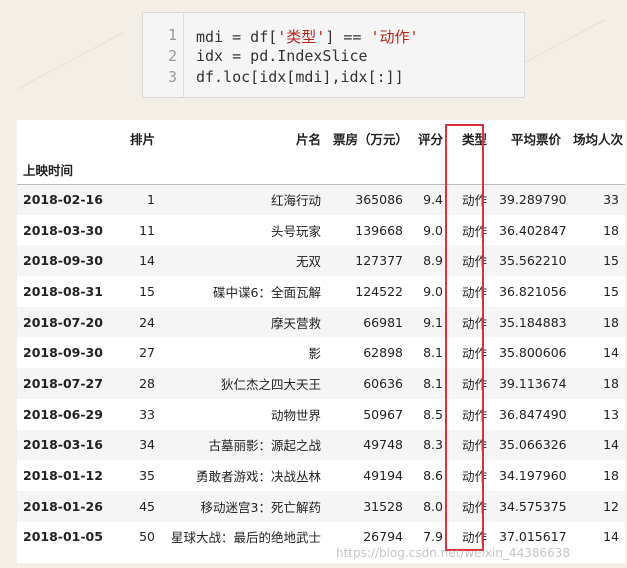  I want to click on table-row: 2018-09-30 27 影 62898 8.1 动作 35.800606 14, so click(321, 352).